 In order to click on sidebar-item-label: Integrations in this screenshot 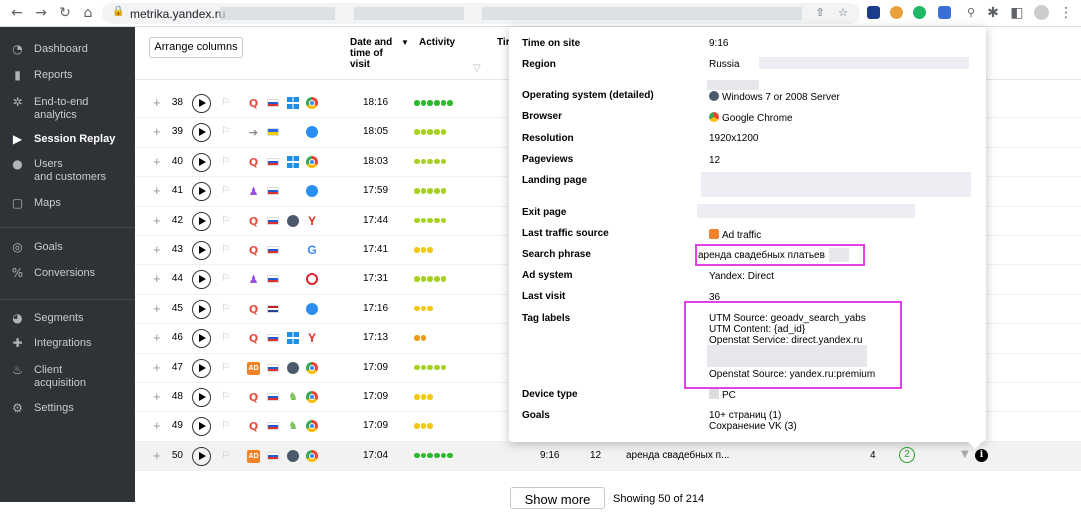, I will do `click(63, 343)`.